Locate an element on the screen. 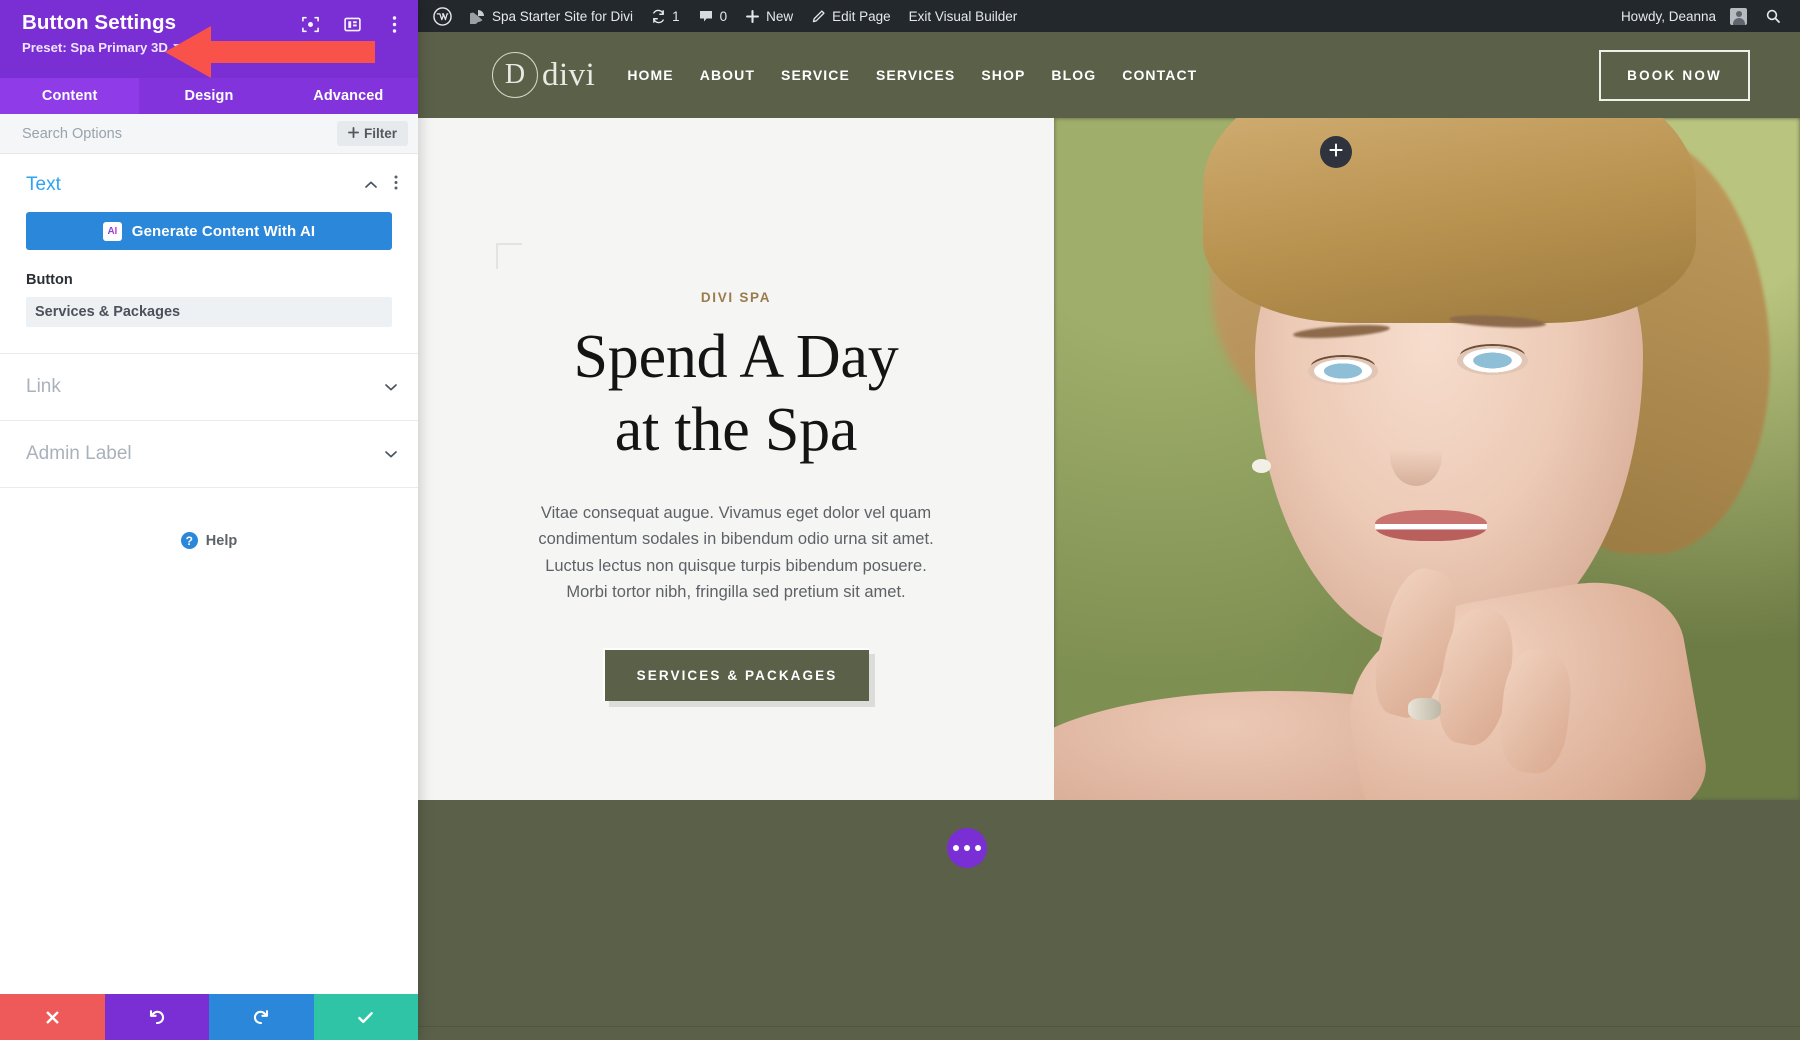  check-icon is located at coordinates (365, 1017).